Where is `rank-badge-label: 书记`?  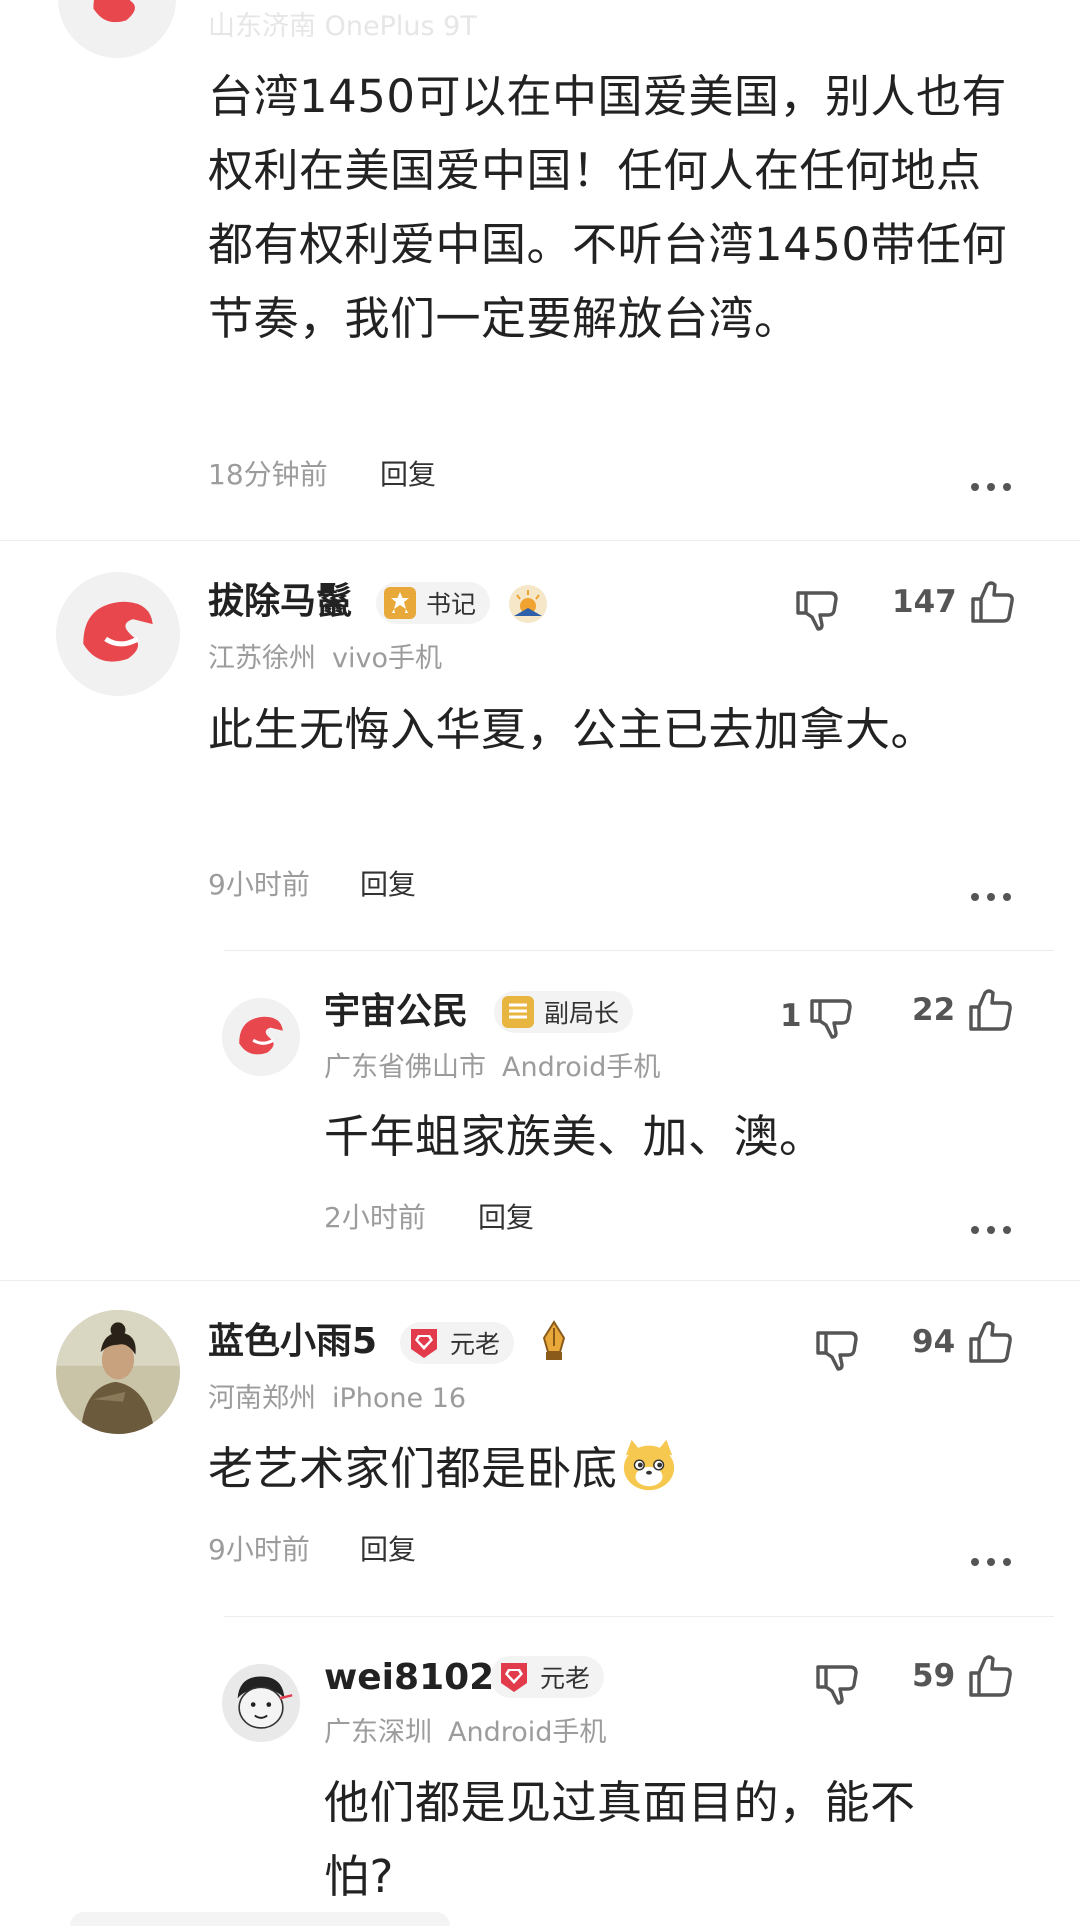 rank-badge-label: 书记 is located at coordinates (451, 604).